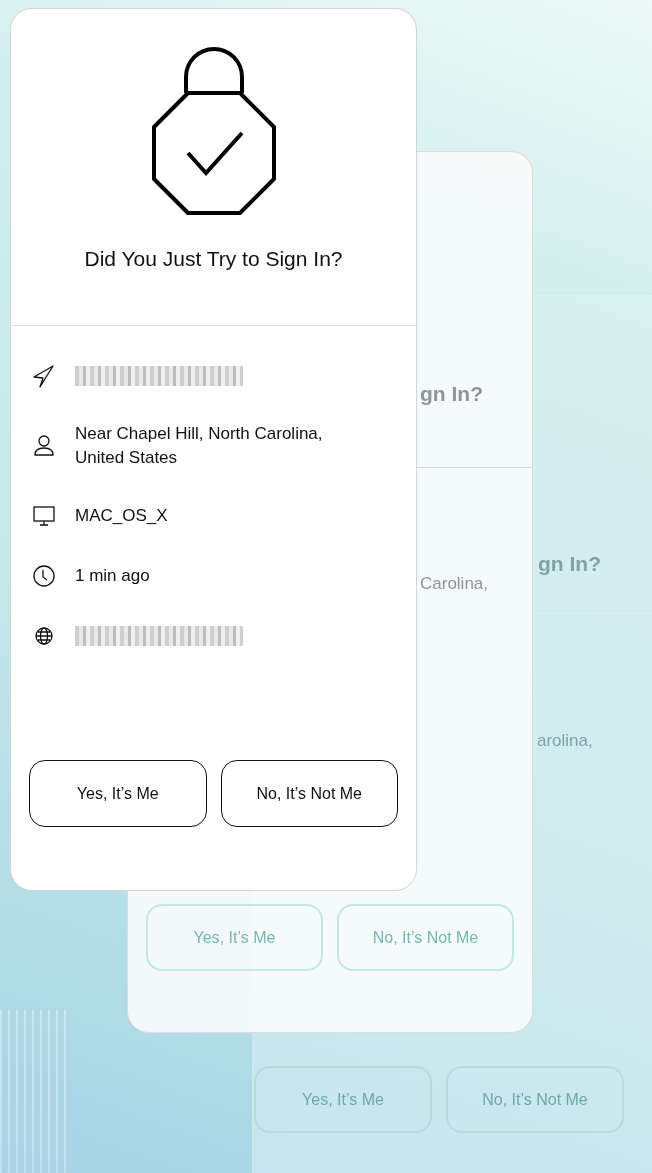 This screenshot has height=1173, width=652. What do you see at coordinates (199, 446) in the screenshot?
I see `detail-text: Near Chapel Hill, North Carolina, United States` at bounding box center [199, 446].